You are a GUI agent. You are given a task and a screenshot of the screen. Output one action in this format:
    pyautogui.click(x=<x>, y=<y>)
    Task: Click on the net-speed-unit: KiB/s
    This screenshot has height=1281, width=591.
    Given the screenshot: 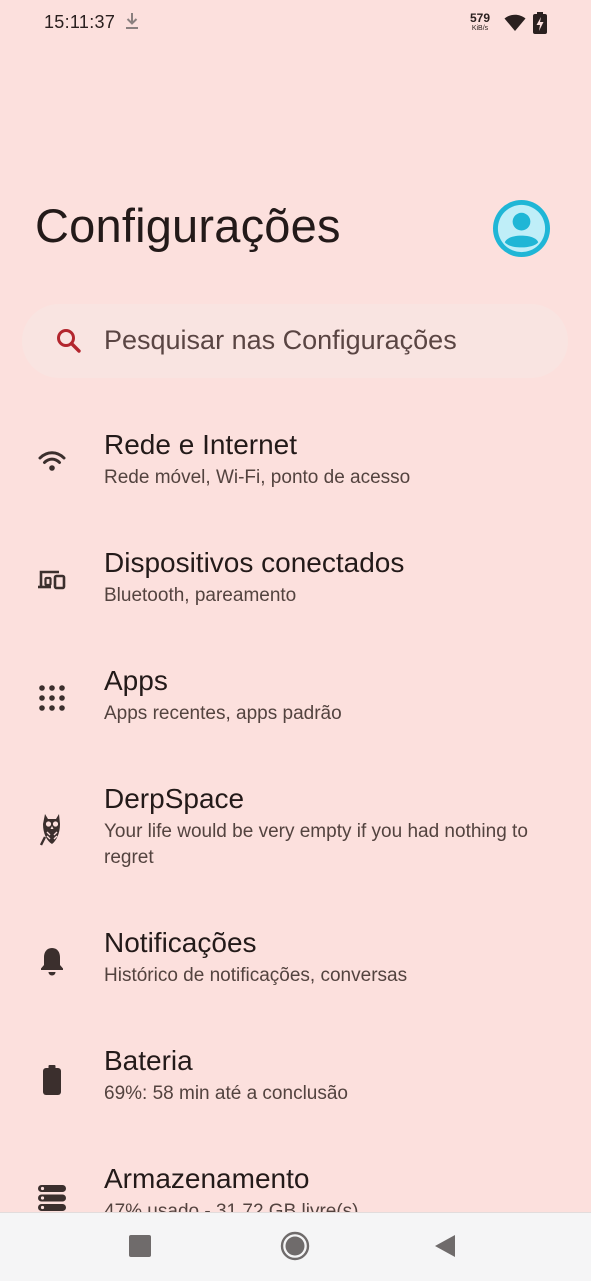 What is the action you would take?
    pyautogui.click(x=480, y=28)
    